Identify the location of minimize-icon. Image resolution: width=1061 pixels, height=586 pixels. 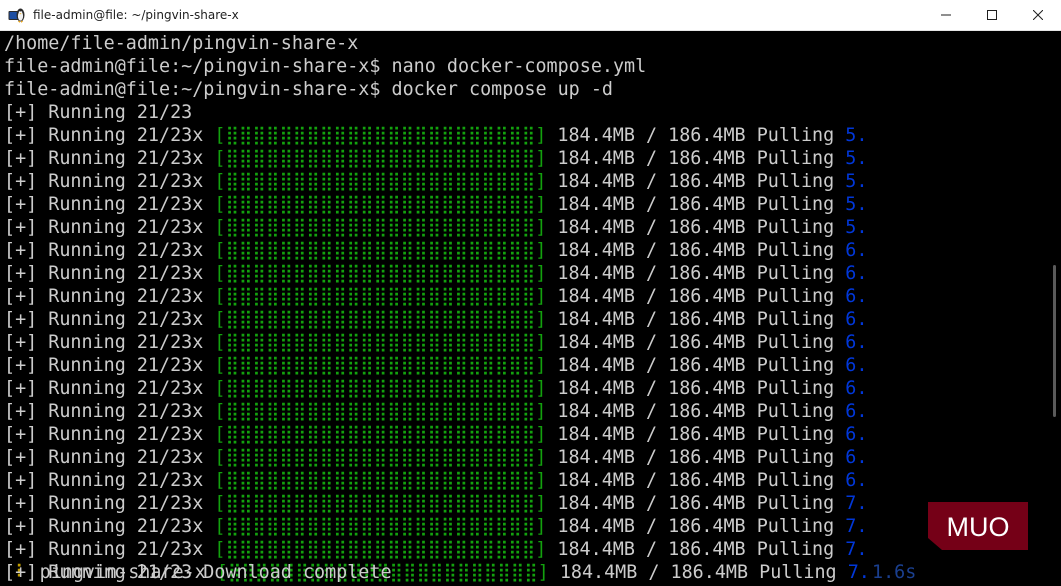
(946, 15).